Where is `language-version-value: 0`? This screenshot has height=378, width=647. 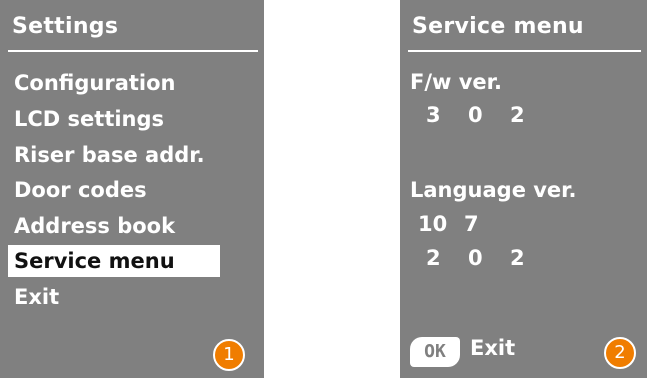 language-version-value: 0 is located at coordinates (475, 258).